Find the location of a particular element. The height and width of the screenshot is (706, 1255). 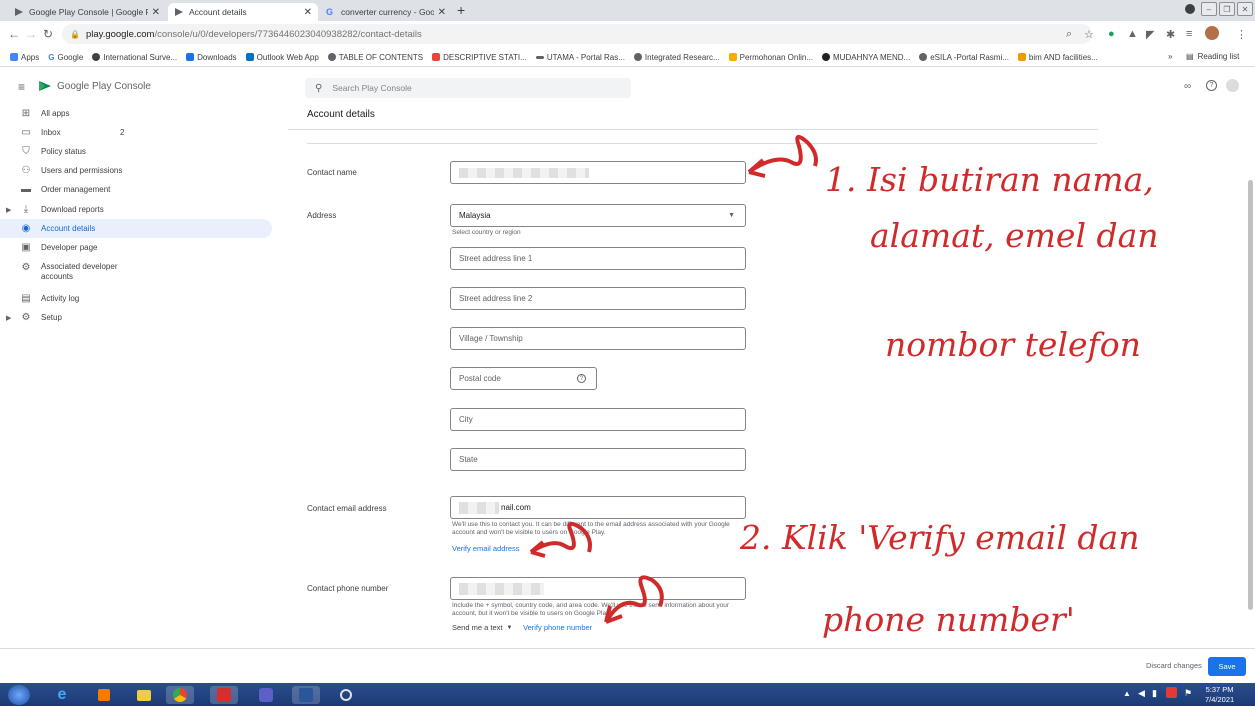

country-select: Malaysia ▼ is located at coordinates (598, 215).